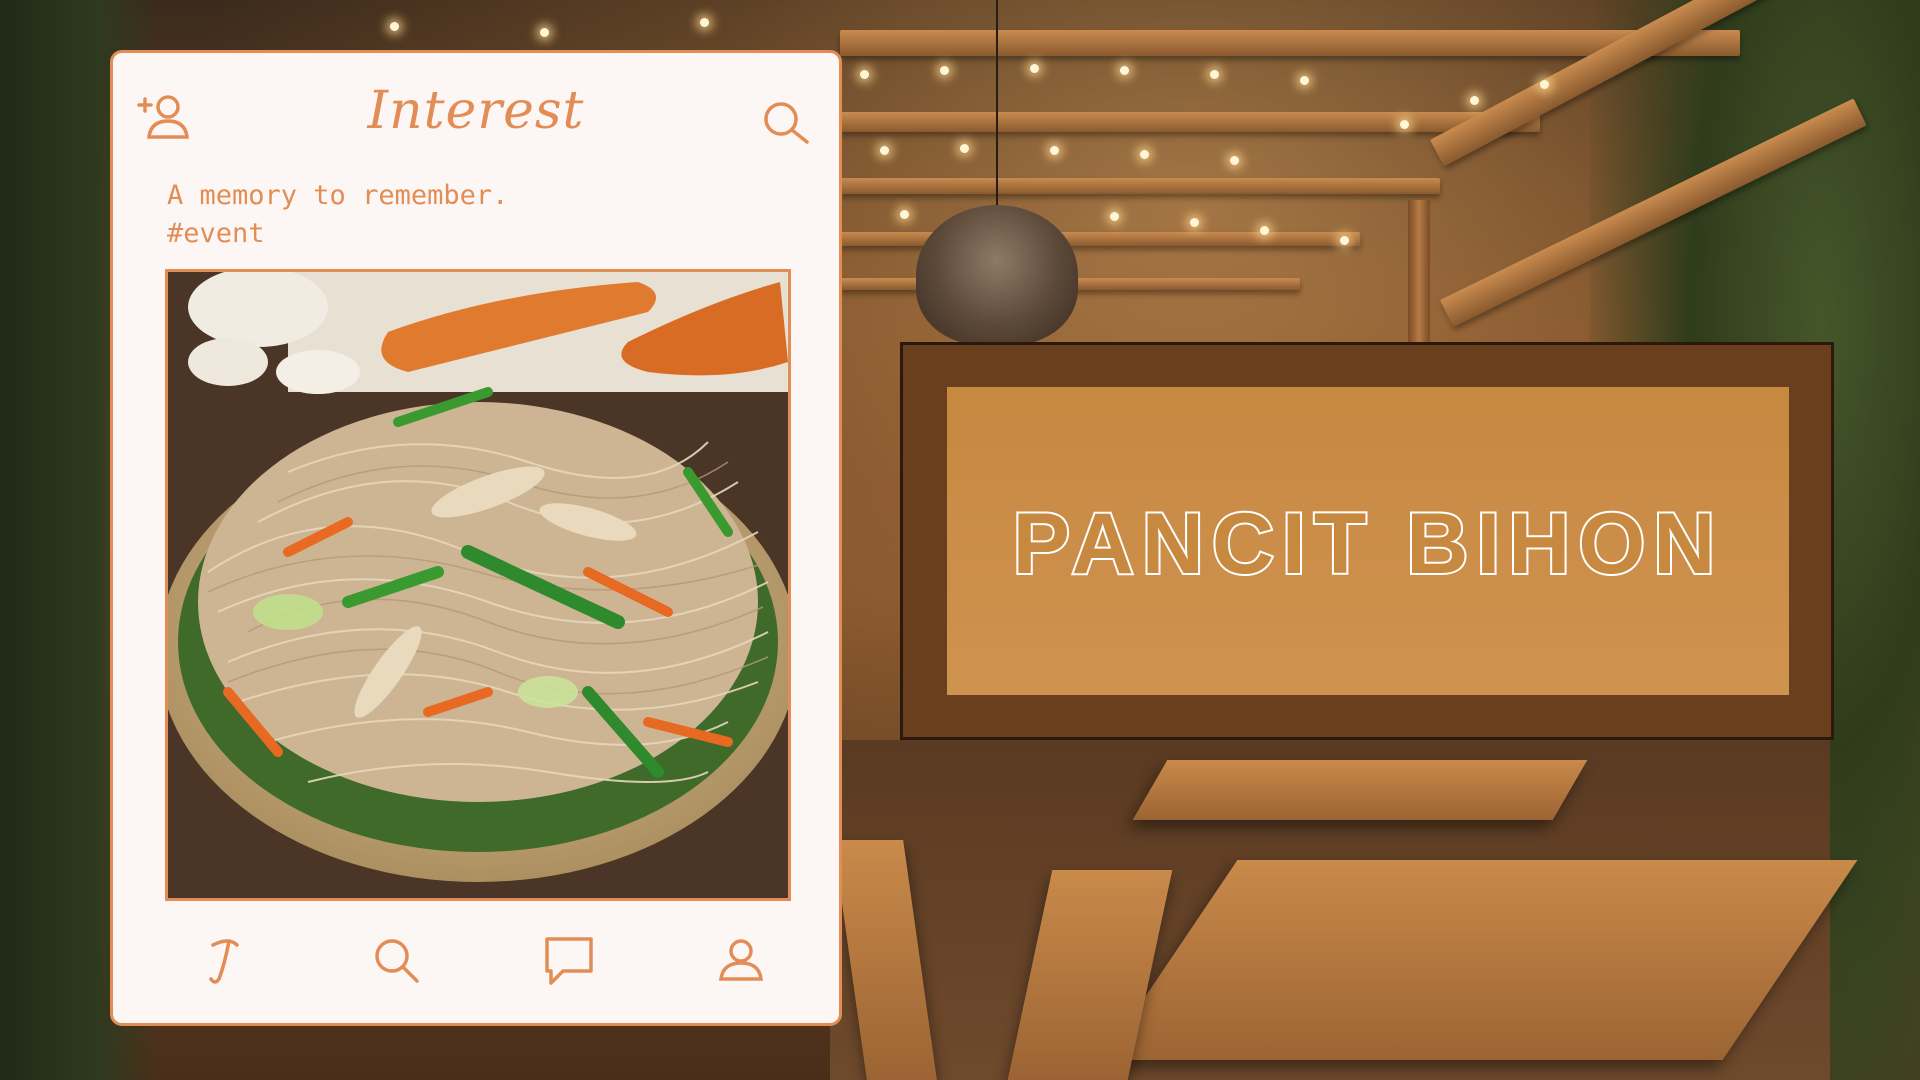  Describe the element at coordinates (476, 111) in the screenshot. I see `app-title: Interest` at that location.